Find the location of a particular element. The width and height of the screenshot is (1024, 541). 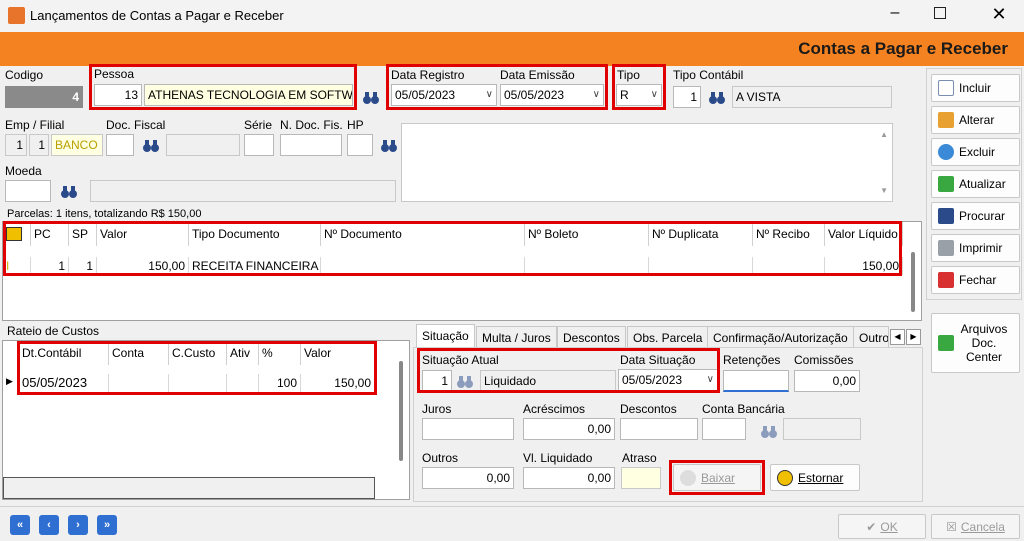

juros-field is located at coordinates (468, 429).